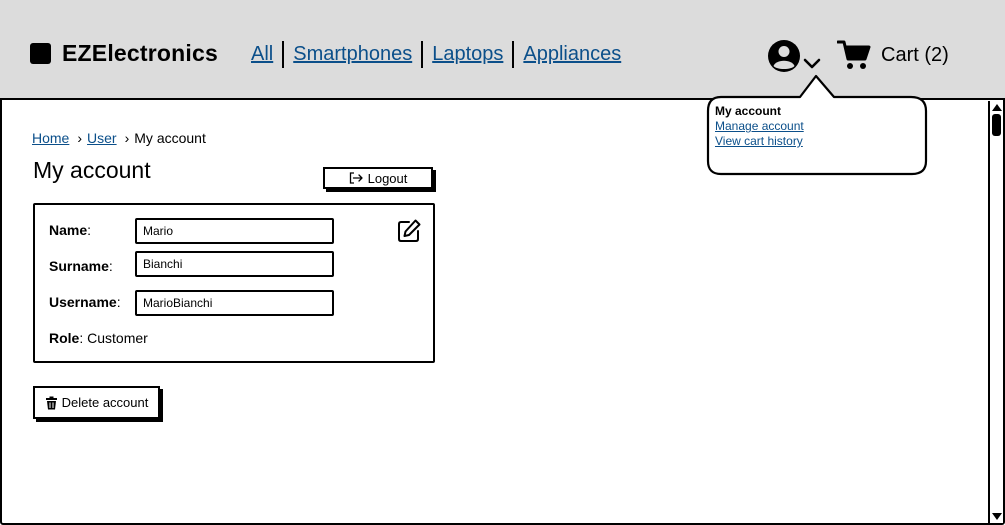 This screenshot has height=525, width=1005. What do you see at coordinates (102, 138) in the screenshot?
I see `breadcrumb-user: User` at bounding box center [102, 138].